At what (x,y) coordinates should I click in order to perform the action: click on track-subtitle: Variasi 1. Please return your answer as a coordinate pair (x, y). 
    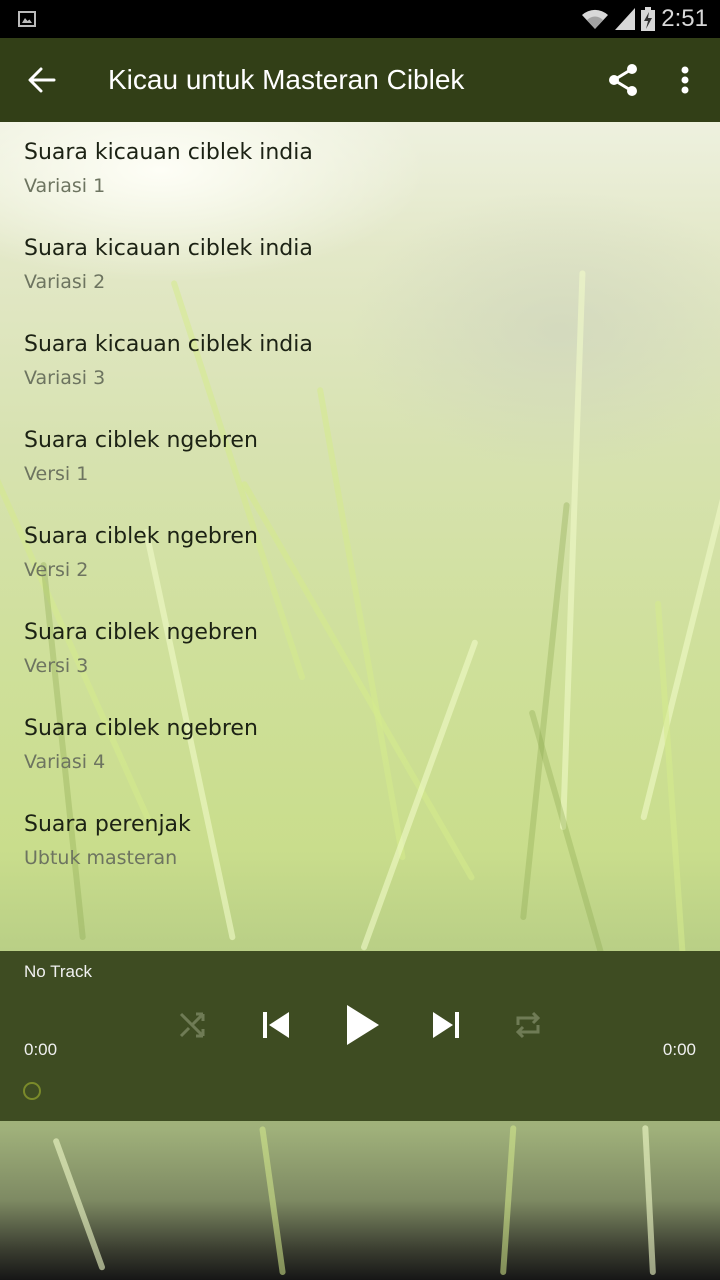
    Looking at the image, I should click on (65, 186).